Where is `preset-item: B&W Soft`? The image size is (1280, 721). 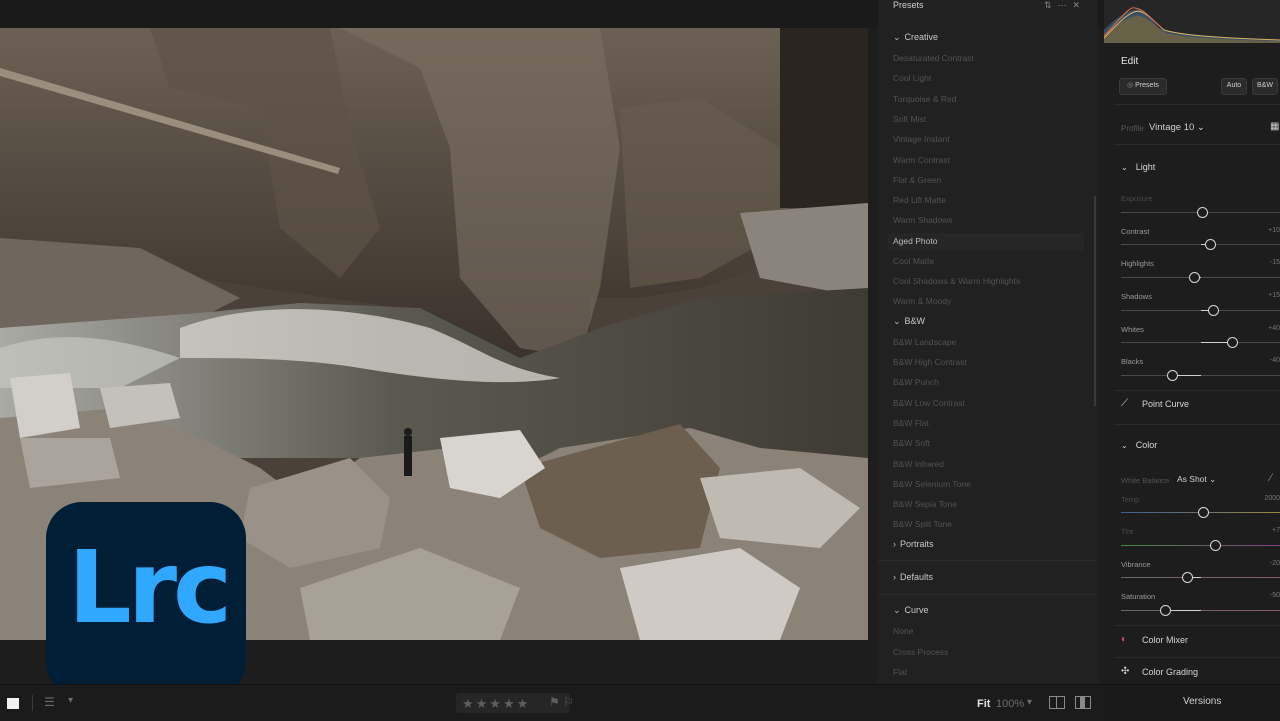
preset-item: B&W Soft is located at coordinates (911, 443).